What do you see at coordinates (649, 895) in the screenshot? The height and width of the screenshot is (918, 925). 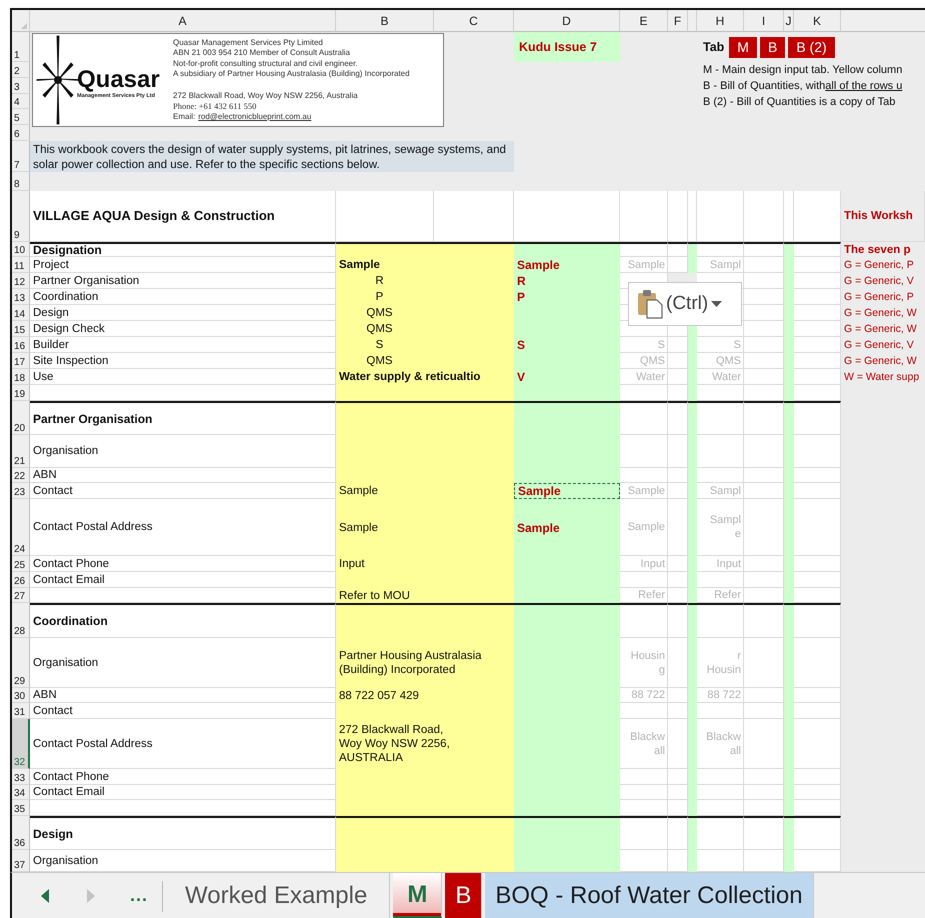 I see `sheet-tab: BOQ - Roof Water Collection` at bounding box center [649, 895].